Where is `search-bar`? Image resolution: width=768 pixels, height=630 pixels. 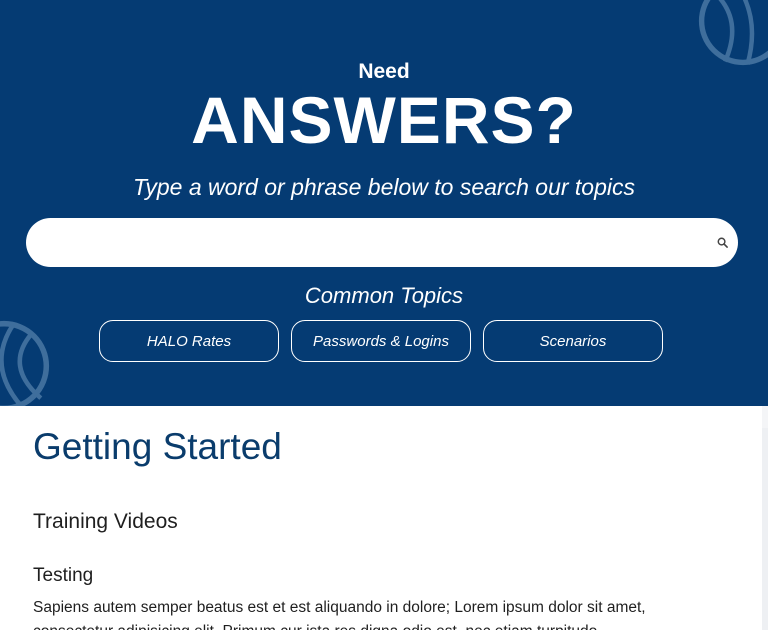
search-bar is located at coordinates (382, 243).